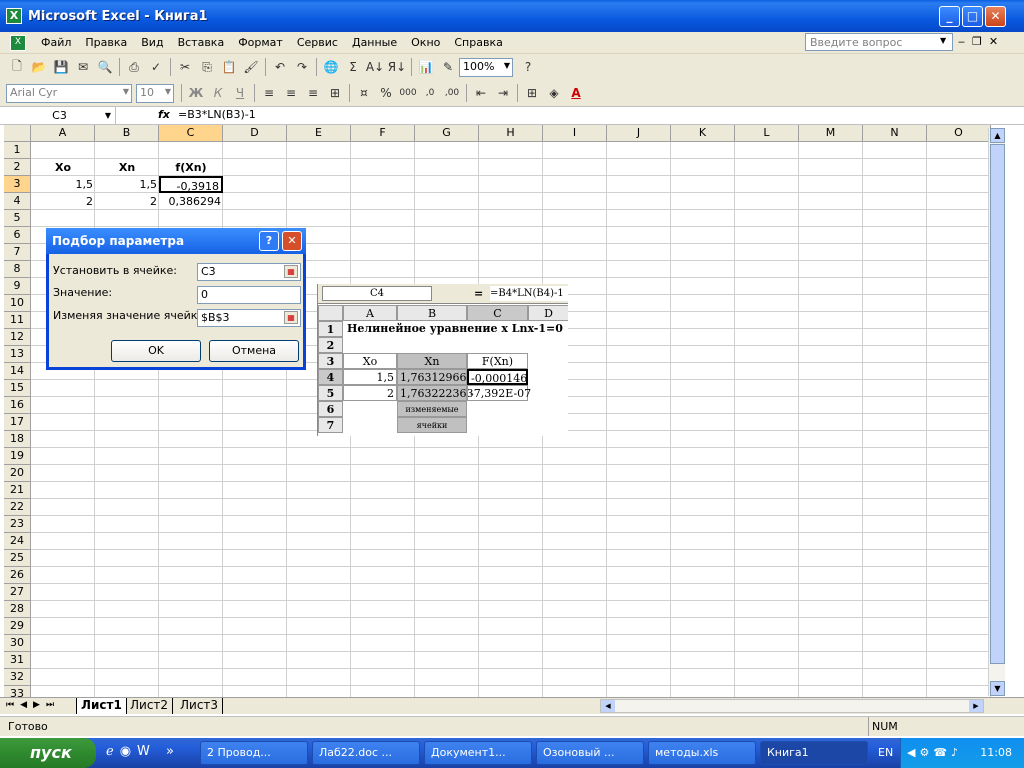  Describe the element at coordinates (17, 150) in the screenshot. I see `row-header-1: 1` at that location.